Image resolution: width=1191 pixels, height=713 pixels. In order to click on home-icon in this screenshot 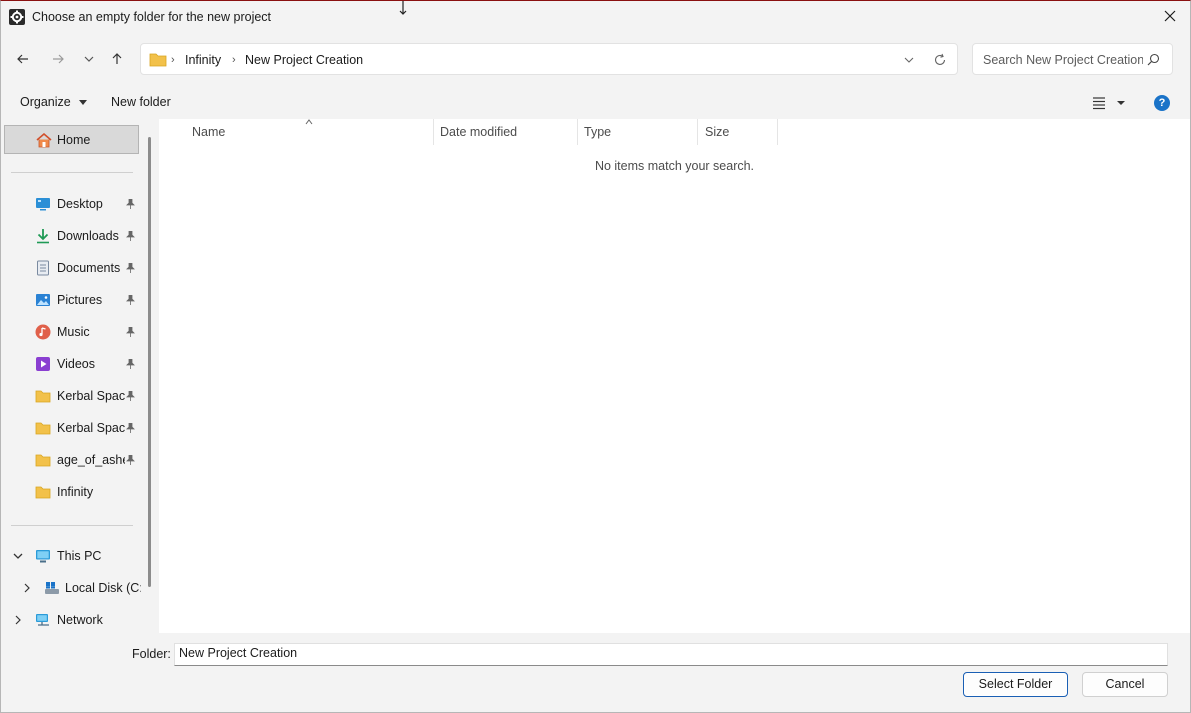, I will do `click(44, 140)`.